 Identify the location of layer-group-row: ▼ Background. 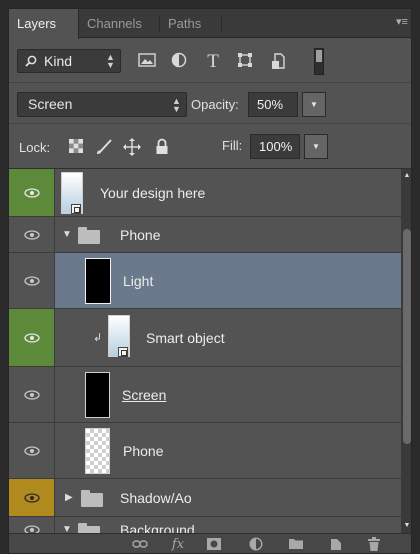
(205, 525).